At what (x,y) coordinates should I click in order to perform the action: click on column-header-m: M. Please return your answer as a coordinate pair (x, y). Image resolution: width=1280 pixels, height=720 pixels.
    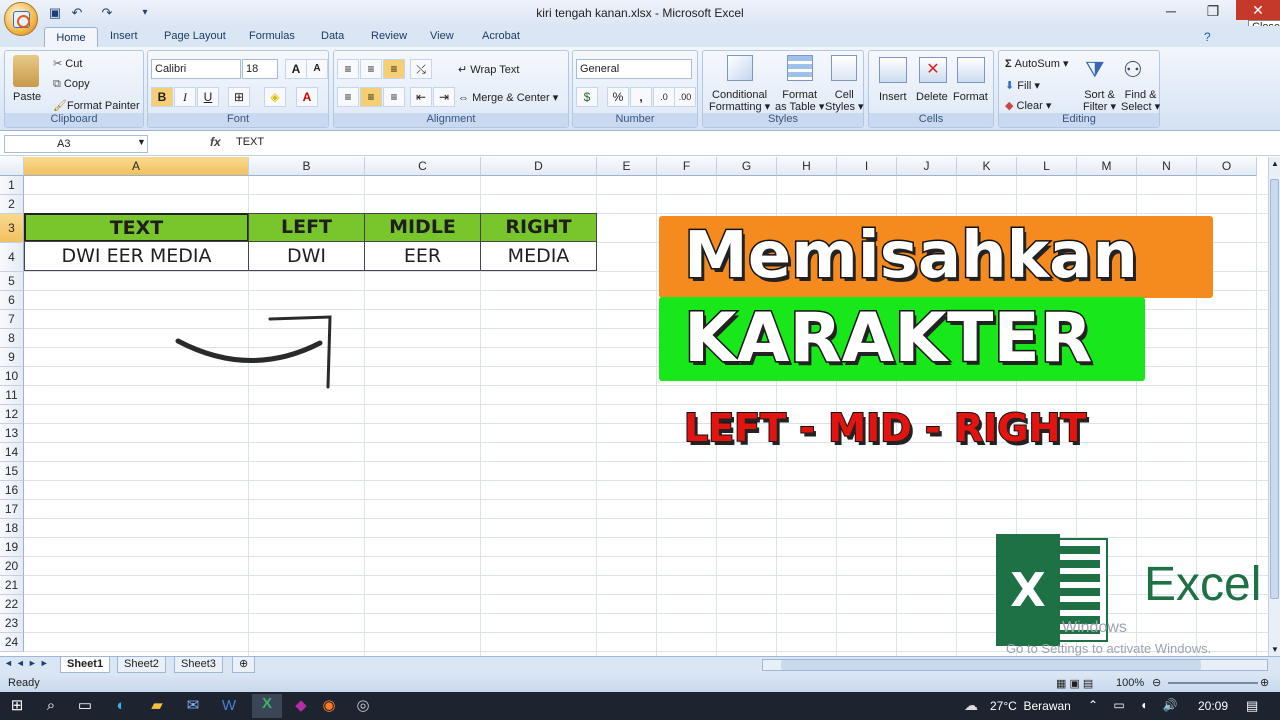
    Looking at the image, I should click on (1107, 166).